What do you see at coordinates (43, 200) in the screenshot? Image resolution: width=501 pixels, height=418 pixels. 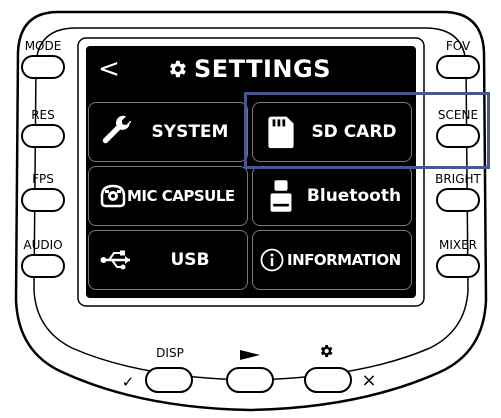 I see `fps-button` at bounding box center [43, 200].